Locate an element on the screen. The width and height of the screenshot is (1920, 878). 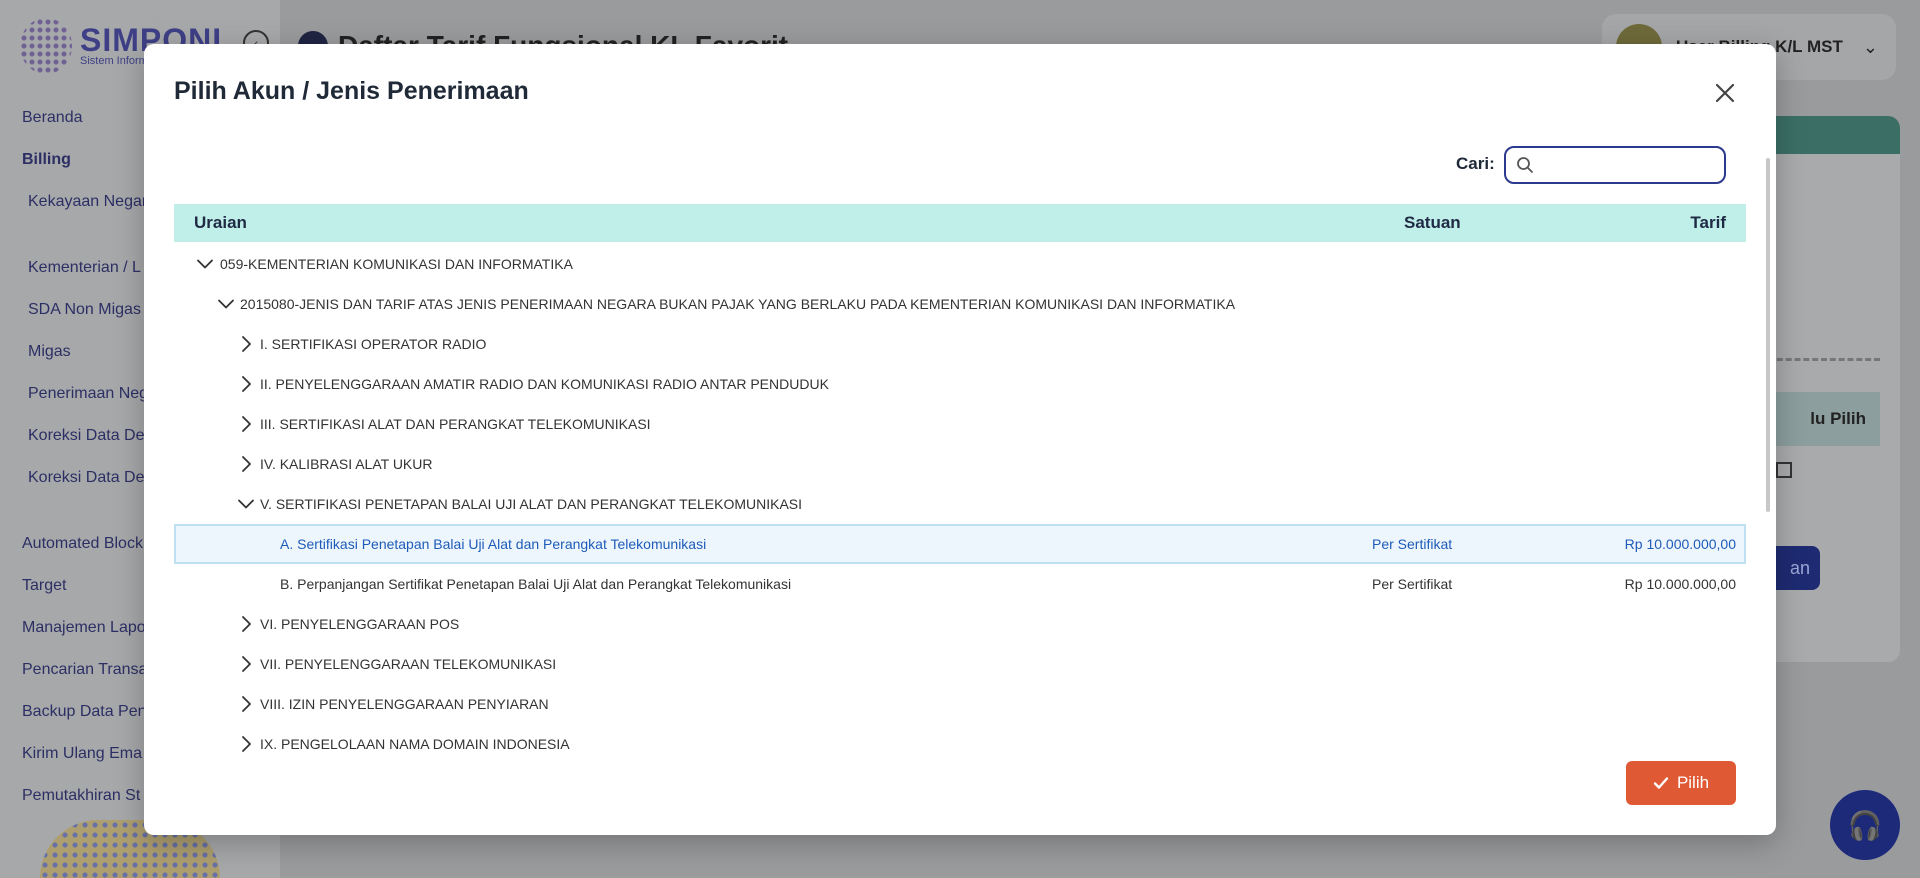
column-header-satuan: Satuan is located at coordinates (1432, 222).